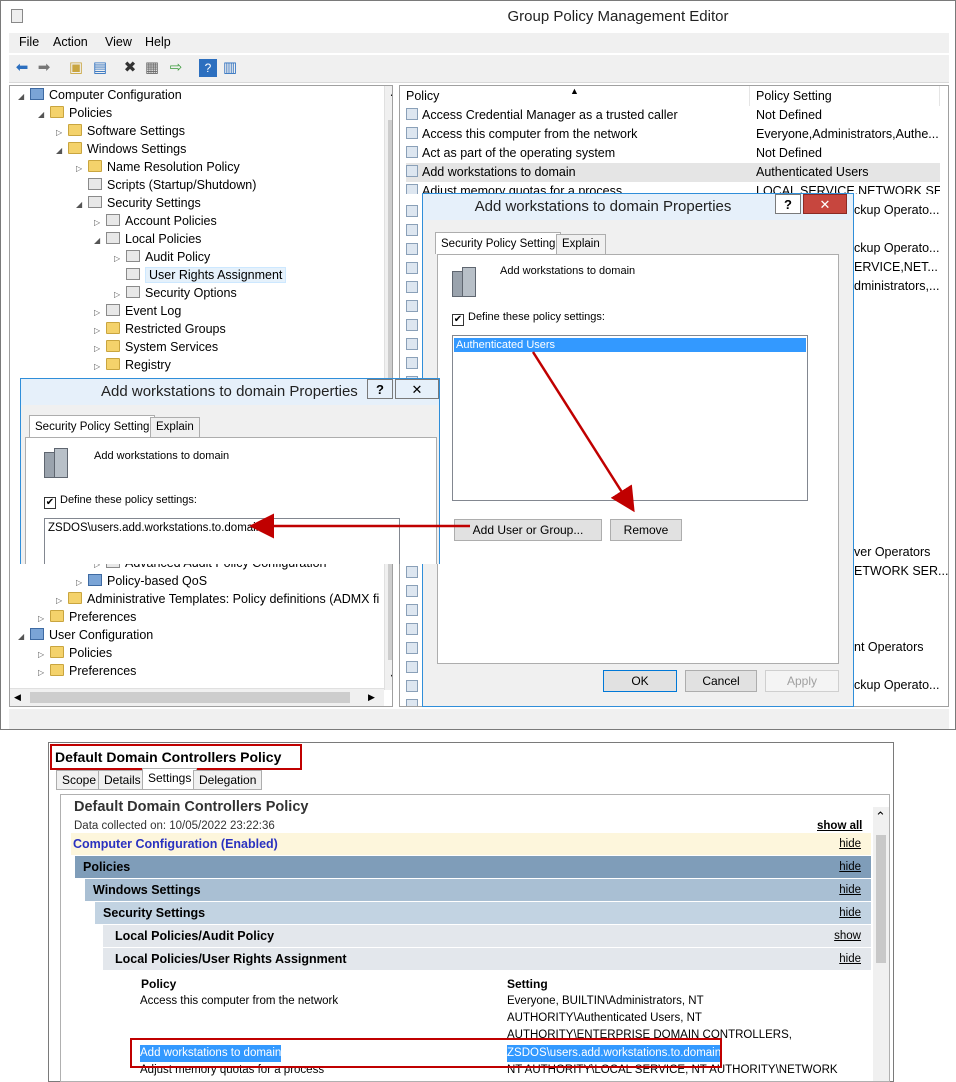  What do you see at coordinates (130, 68) in the screenshot?
I see `delete-icon: ✖` at bounding box center [130, 68].